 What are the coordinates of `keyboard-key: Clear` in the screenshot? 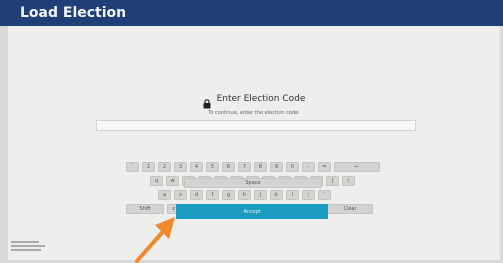 It's located at (350, 209).